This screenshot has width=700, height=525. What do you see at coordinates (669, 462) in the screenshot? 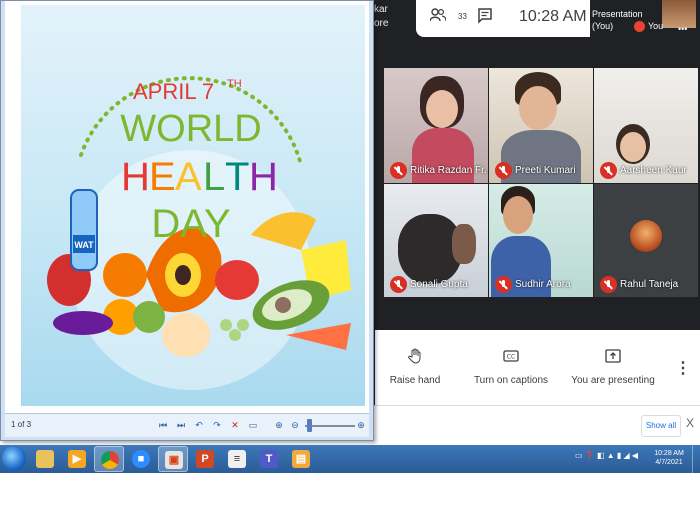
I see `clock-date: 4/7/2021` at bounding box center [669, 462].